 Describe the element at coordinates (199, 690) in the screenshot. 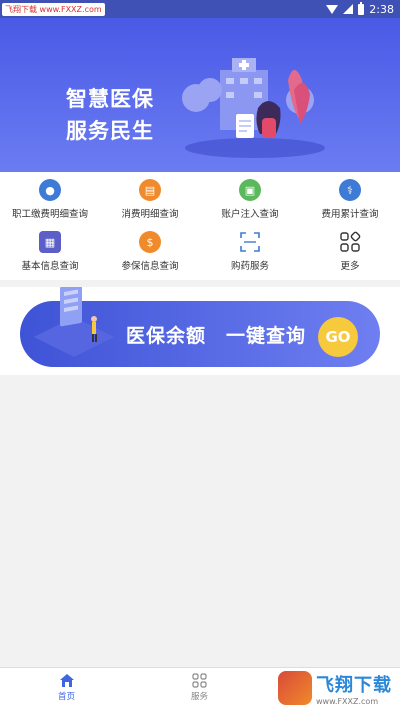

I see `nav-service: 服务` at that location.